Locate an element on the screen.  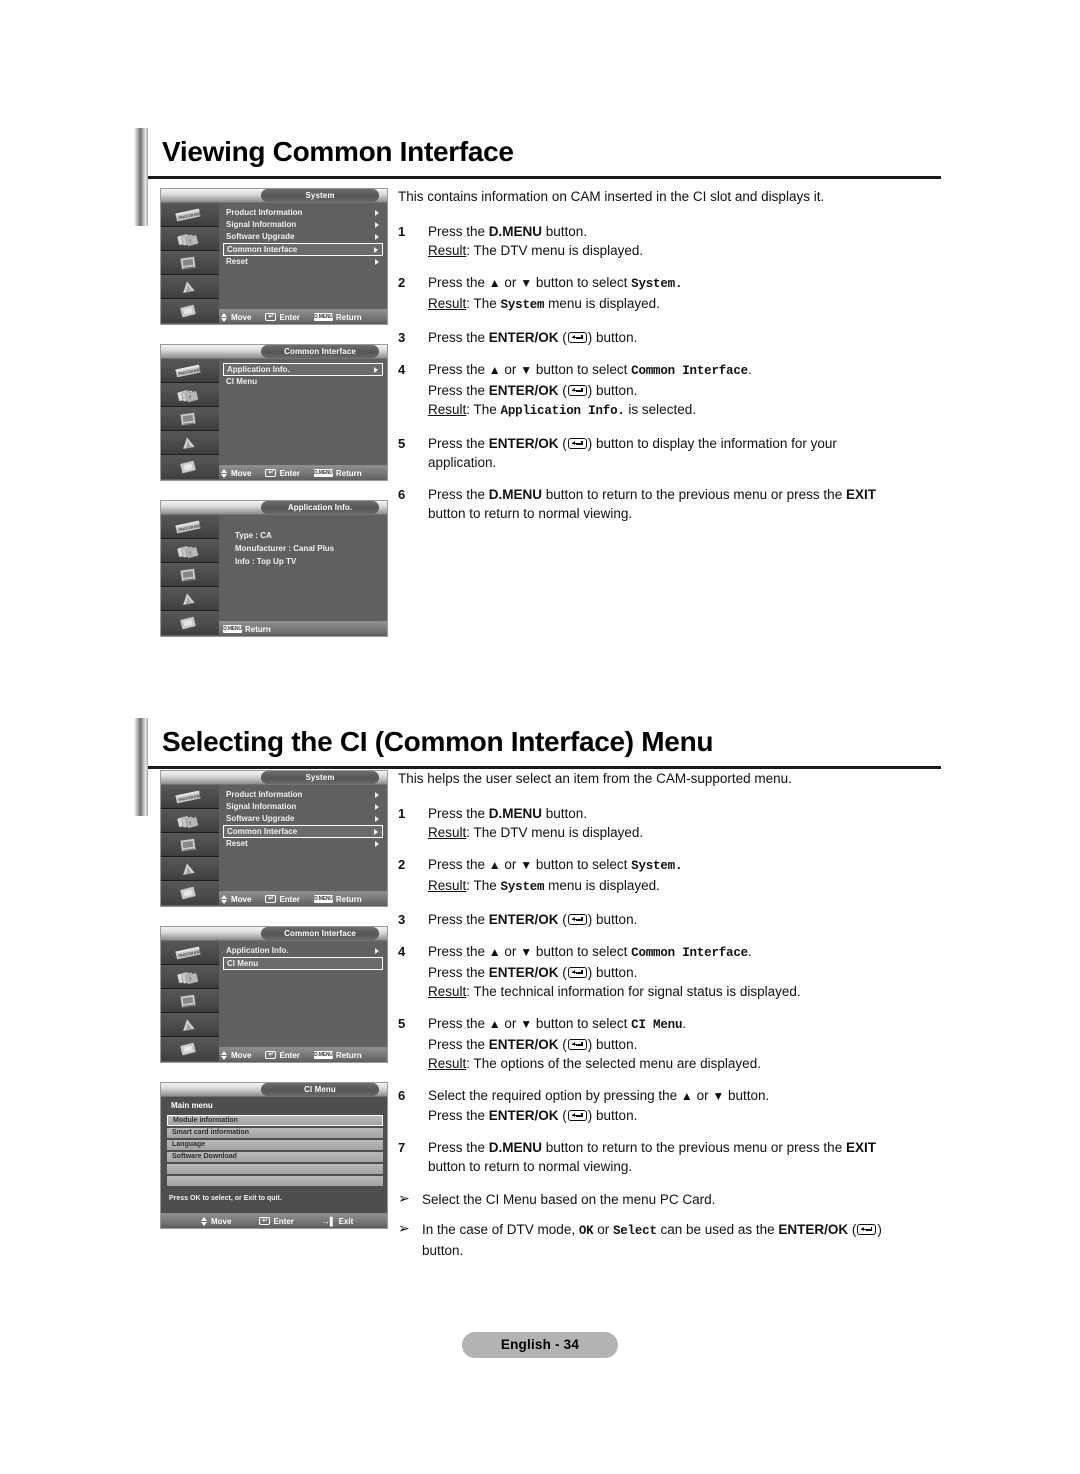
osd-title: Common Interface is located at coordinates (320, 351).